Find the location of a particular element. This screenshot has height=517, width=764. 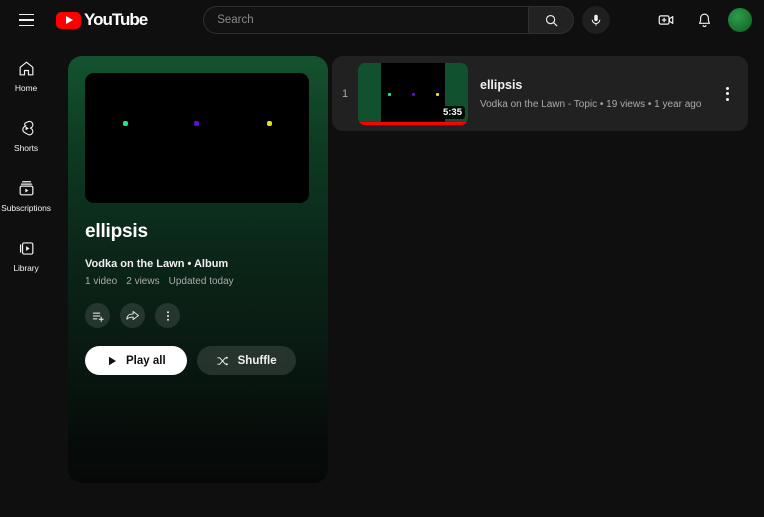

playlist-video-count: 1 video is located at coordinates (101, 281).